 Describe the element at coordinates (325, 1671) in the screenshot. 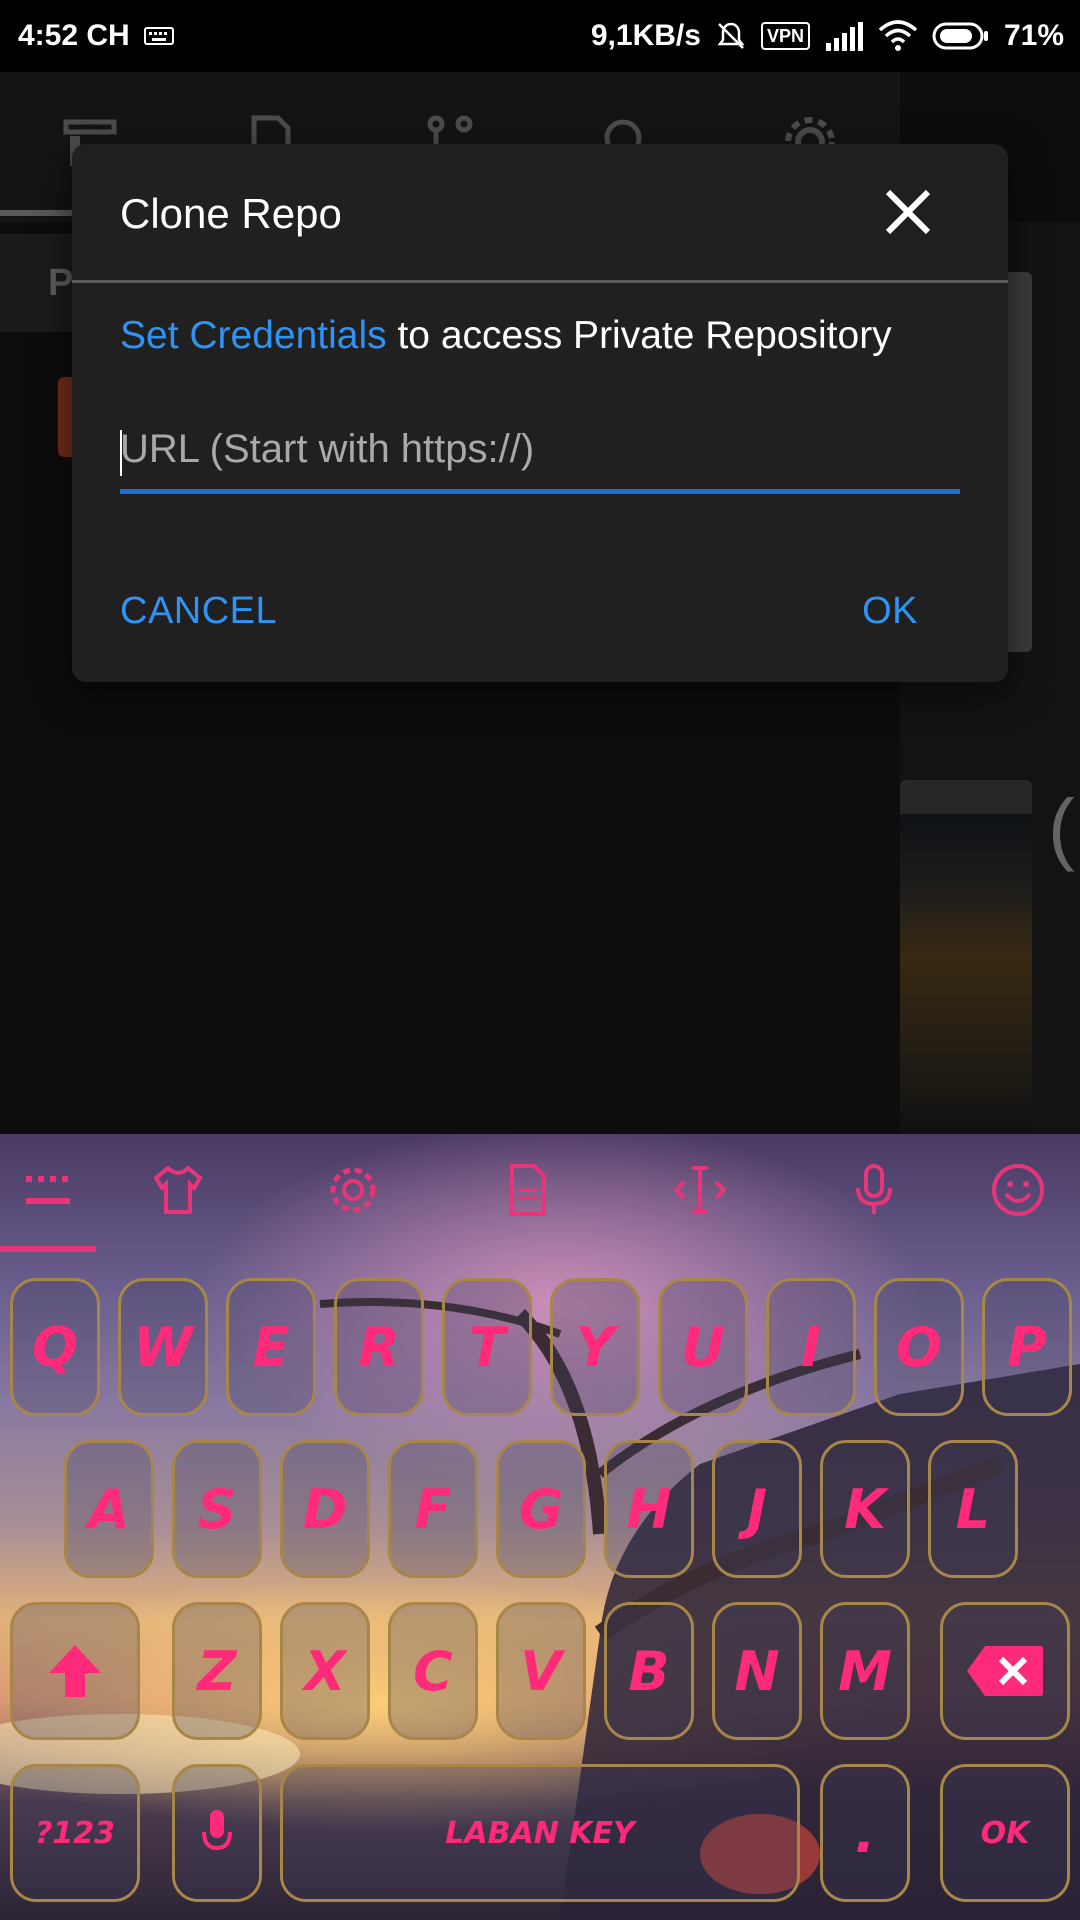

I see `key-x: X` at that location.